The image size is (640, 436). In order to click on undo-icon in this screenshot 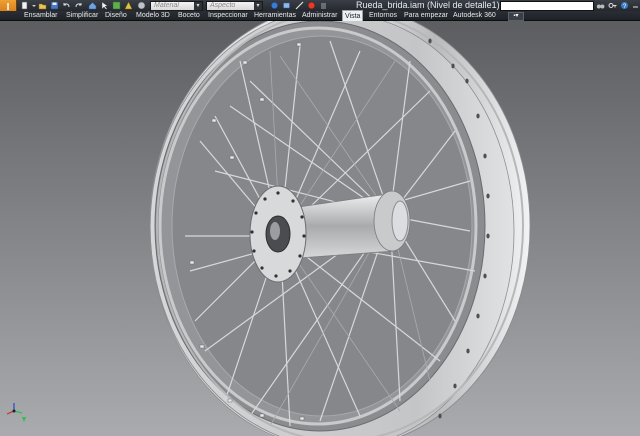, I will do `click(66, 5)`.